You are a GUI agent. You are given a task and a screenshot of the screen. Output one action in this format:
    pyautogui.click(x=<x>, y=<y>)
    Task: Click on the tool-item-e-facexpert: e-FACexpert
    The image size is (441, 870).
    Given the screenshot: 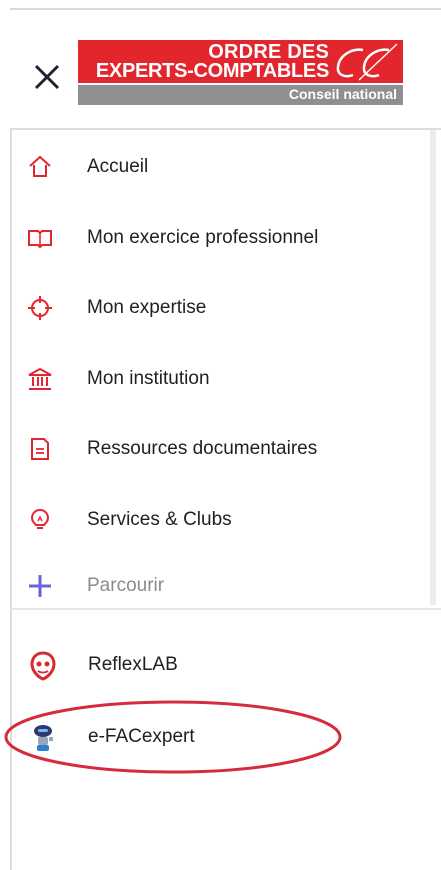 What is the action you would take?
    pyautogui.click(x=220, y=738)
    